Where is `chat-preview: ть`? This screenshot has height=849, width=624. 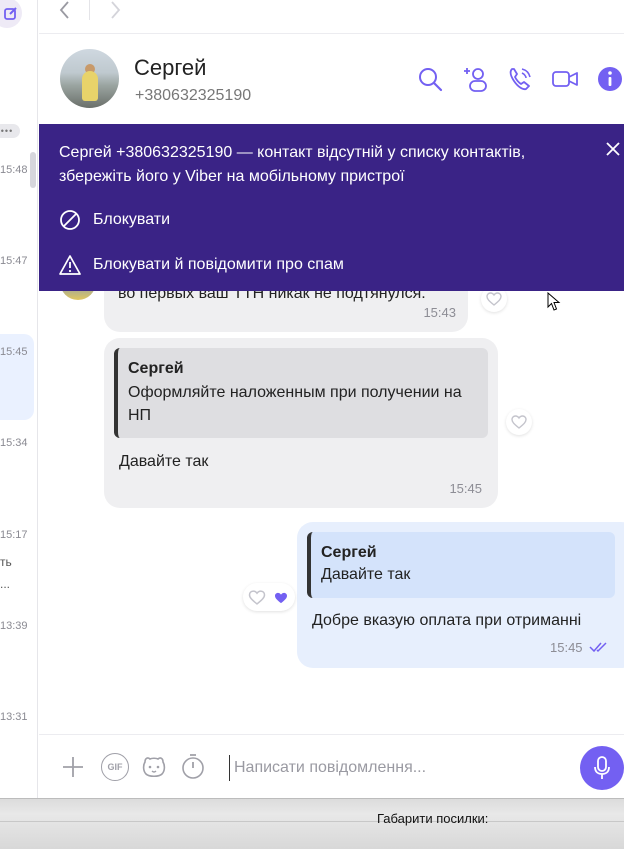 chat-preview: ть is located at coordinates (6, 562).